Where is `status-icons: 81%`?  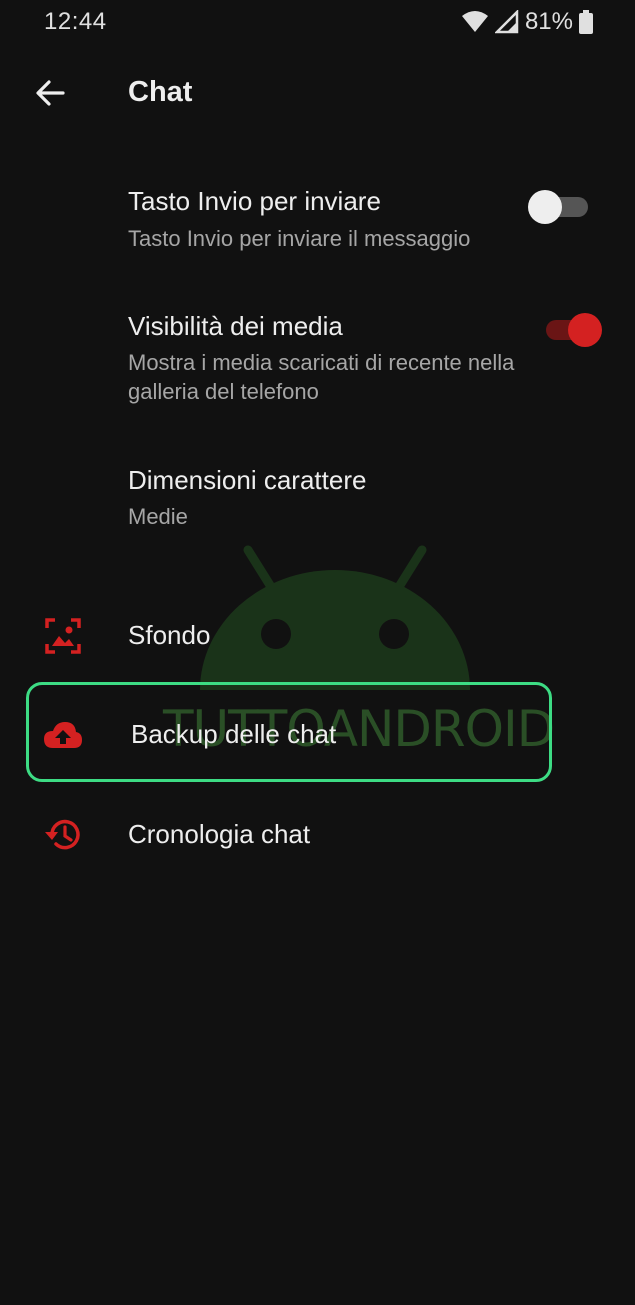 status-icons: 81% is located at coordinates (527, 22).